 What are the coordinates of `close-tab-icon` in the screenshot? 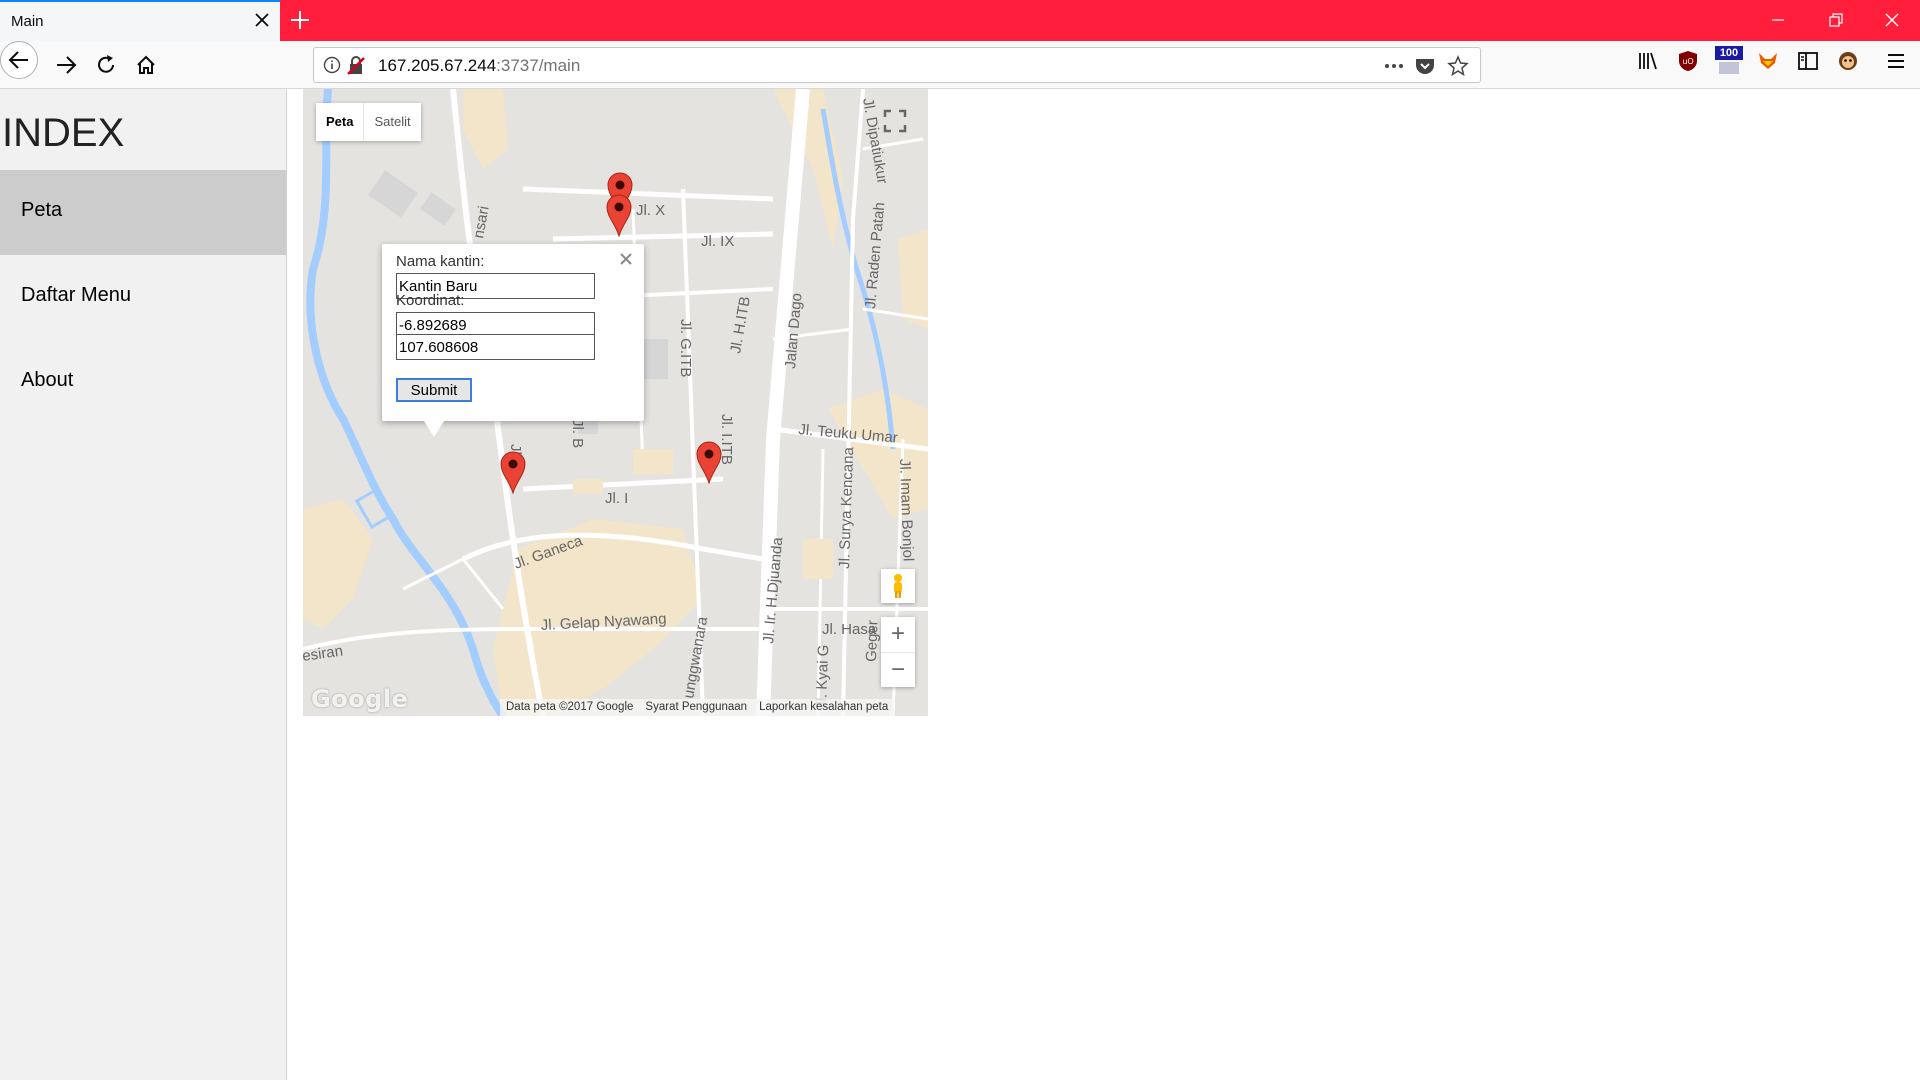 It's located at (262, 20).